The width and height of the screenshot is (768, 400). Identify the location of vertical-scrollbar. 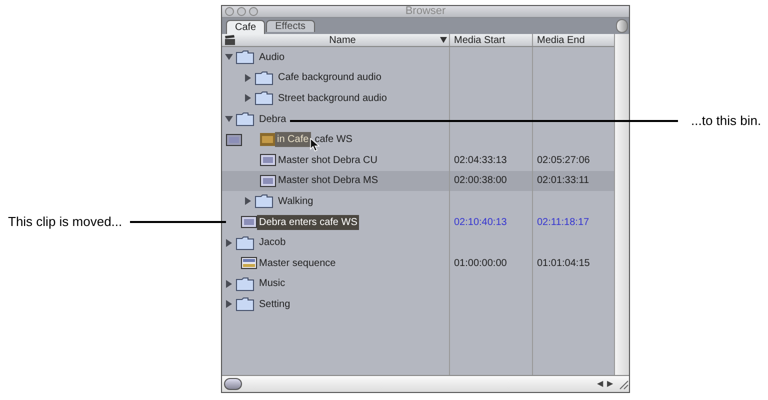
(621, 204).